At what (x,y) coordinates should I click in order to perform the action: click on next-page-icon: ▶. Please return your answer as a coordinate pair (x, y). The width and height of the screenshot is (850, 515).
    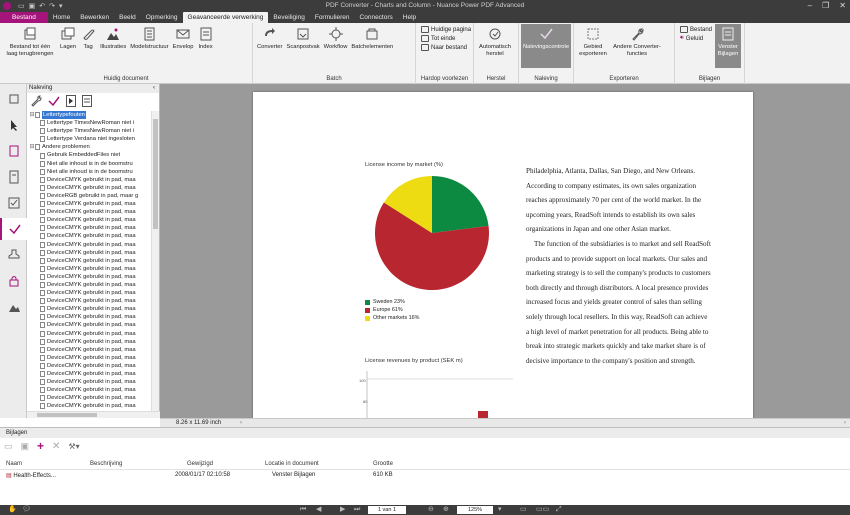
    Looking at the image, I should click on (342, 510).